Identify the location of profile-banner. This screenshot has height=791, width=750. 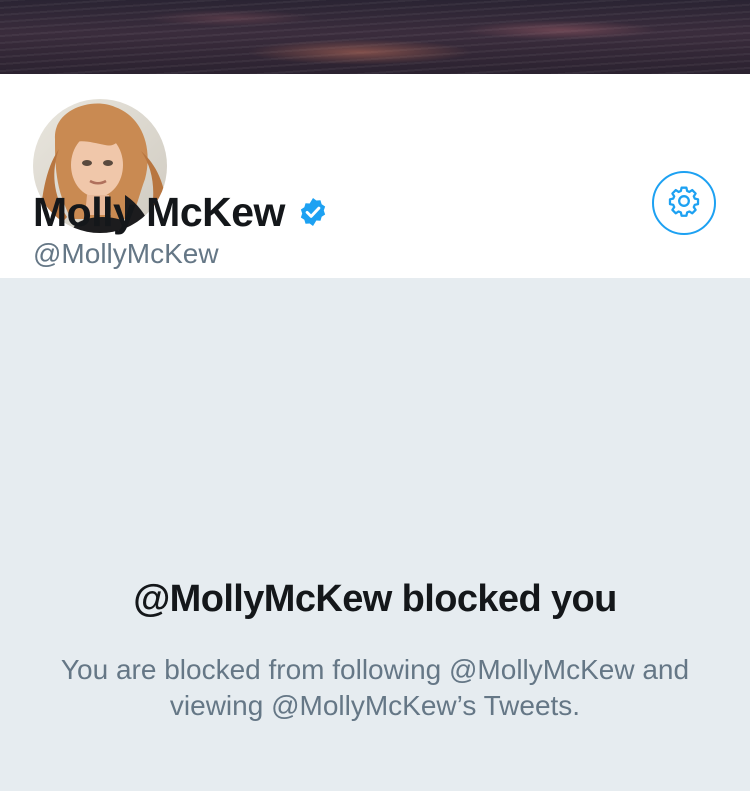
(375, 37).